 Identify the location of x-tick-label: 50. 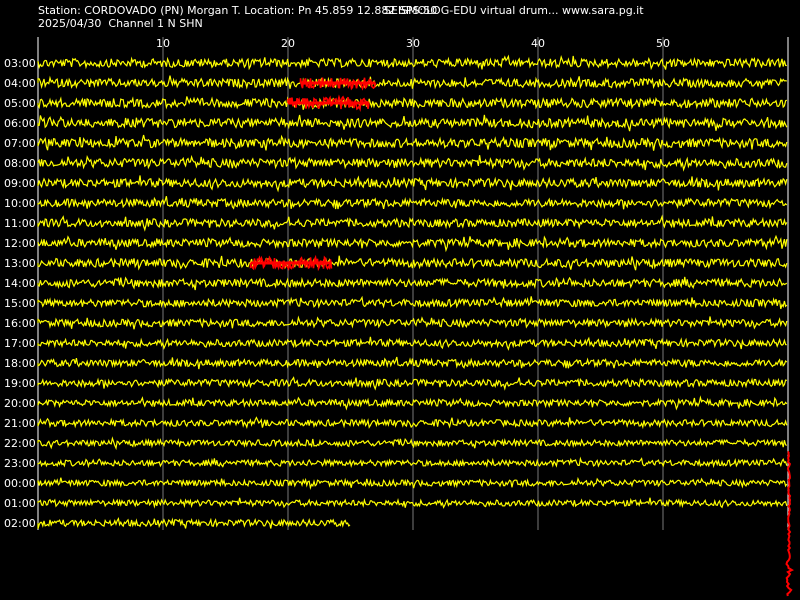
(663, 43).